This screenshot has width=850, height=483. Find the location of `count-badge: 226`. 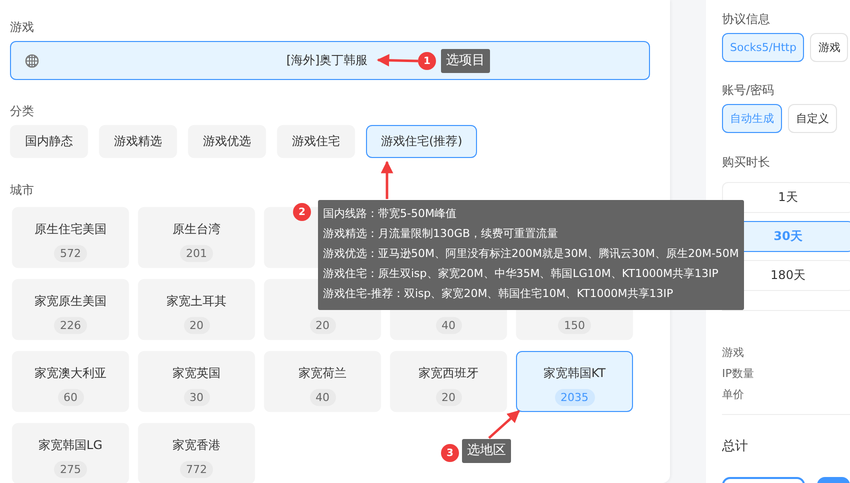

count-badge: 226 is located at coordinates (70, 325).